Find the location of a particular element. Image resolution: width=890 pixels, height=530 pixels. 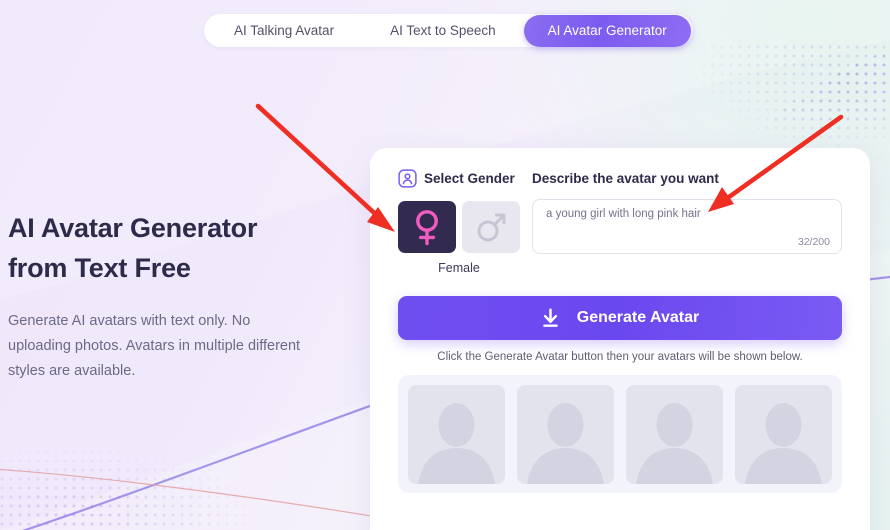

gender-option-male is located at coordinates (491, 227).